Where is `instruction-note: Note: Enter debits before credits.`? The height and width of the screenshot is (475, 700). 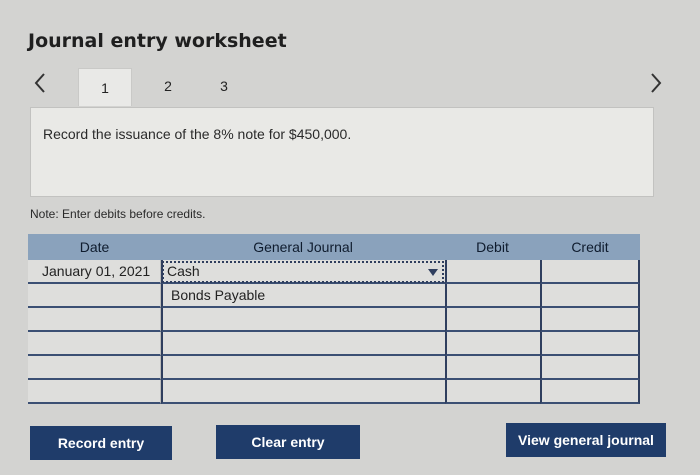
instruction-note: Note: Enter debits before credits. is located at coordinates (118, 214).